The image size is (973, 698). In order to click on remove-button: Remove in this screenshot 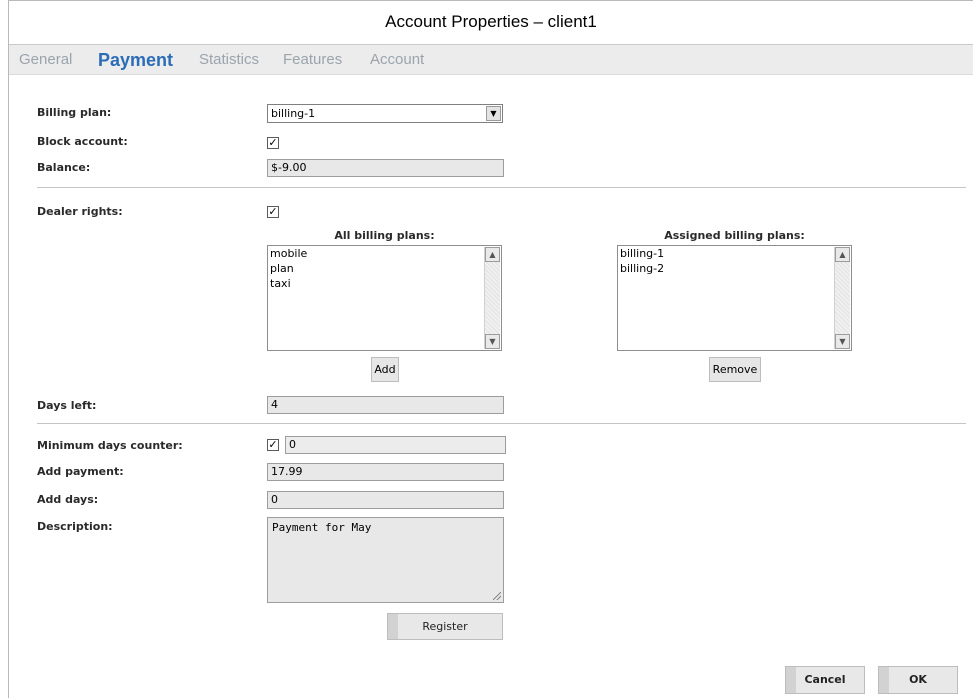, I will do `click(735, 369)`.